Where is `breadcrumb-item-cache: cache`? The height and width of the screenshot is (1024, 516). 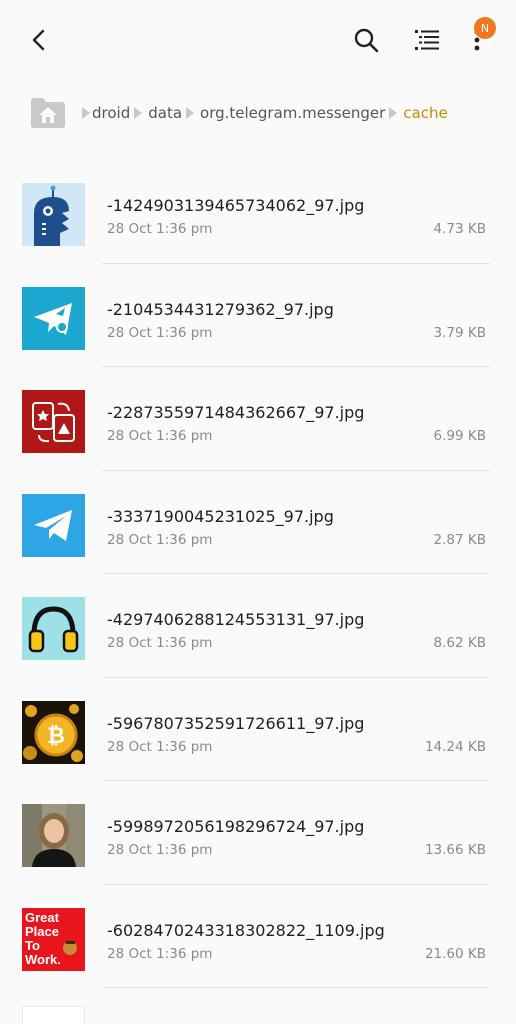
breadcrumb-item-cache: cache is located at coordinates (425, 113).